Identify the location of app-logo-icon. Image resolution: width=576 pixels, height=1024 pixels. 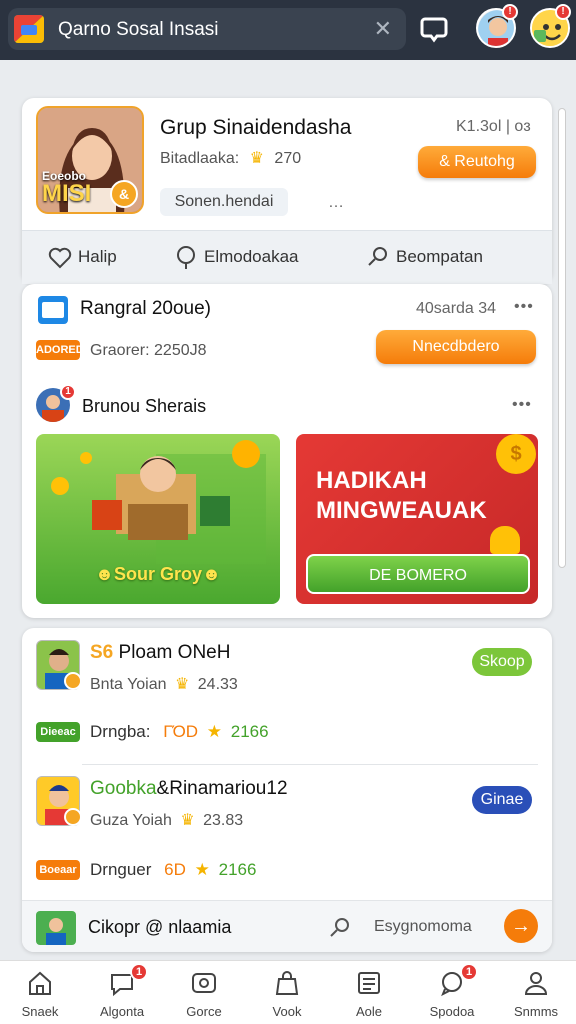
(29, 29).